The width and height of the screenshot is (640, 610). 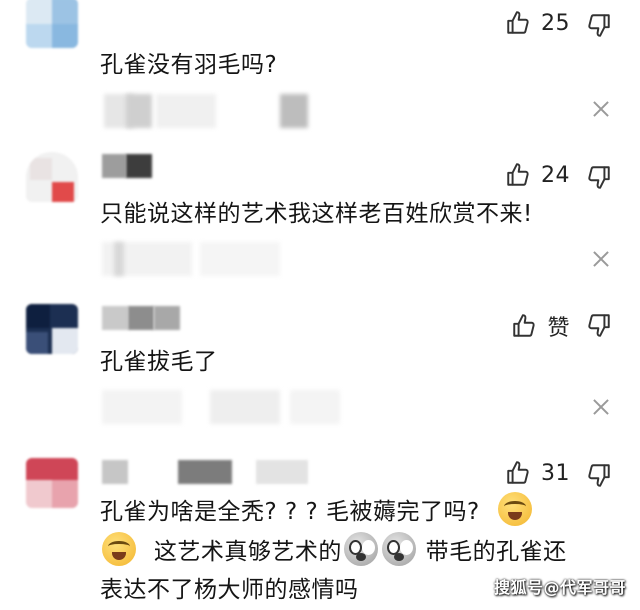 What do you see at coordinates (189, 65) in the screenshot?
I see `comment-text: 孔雀没有羽毛吗?` at bounding box center [189, 65].